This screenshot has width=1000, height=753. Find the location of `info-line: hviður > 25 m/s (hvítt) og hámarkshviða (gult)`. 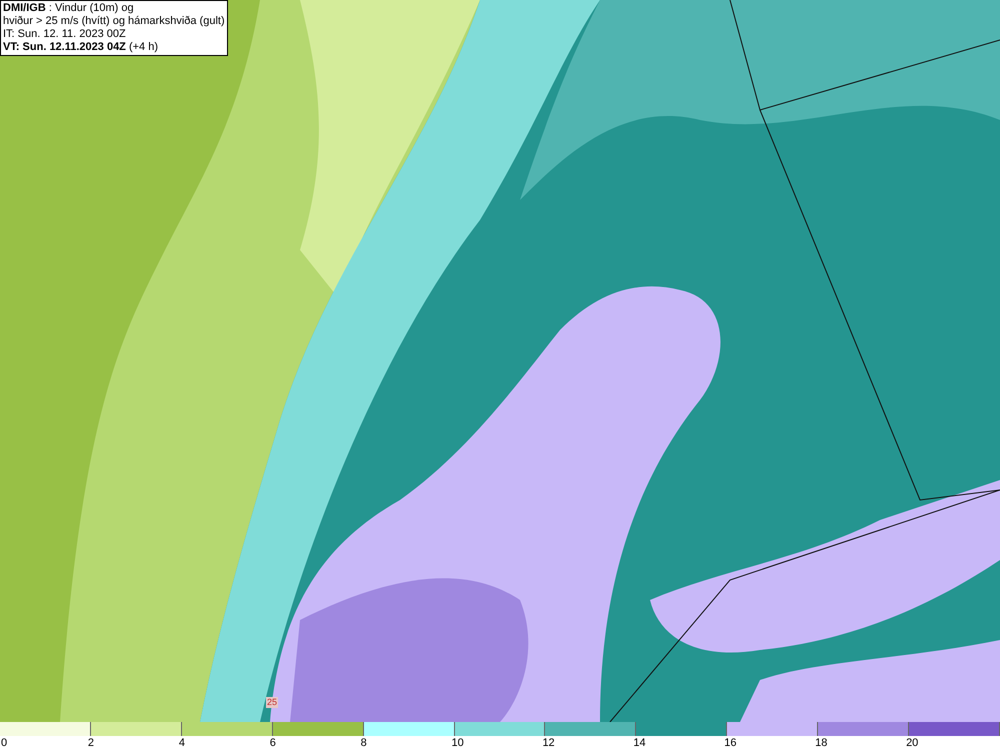

info-line: hviður > 25 m/s (hvítt) og hámarkshviða (gult) is located at coordinates (114, 21).